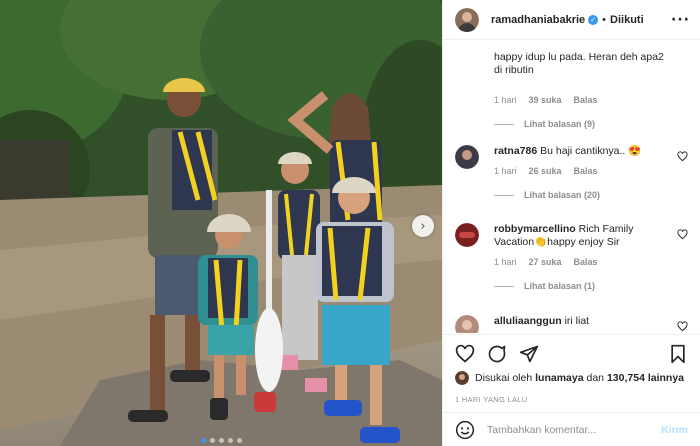 The image size is (700, 446). I want to click on comment-body: ratna786 Bu haji cantiknya.. 😍, so click(591, 151).